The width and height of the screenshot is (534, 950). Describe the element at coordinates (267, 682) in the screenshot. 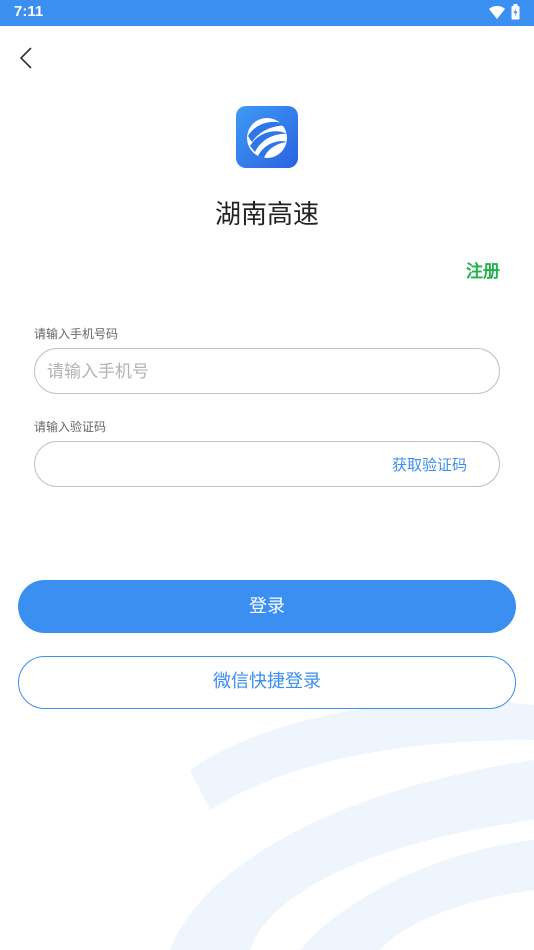

I see `wechat-login-button: 微信快捷登录` at that location.